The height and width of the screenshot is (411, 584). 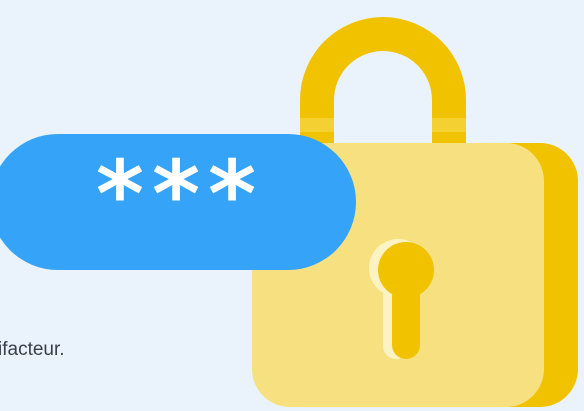 I want to click on lock-shackle-band, so click(x=317, y=125).